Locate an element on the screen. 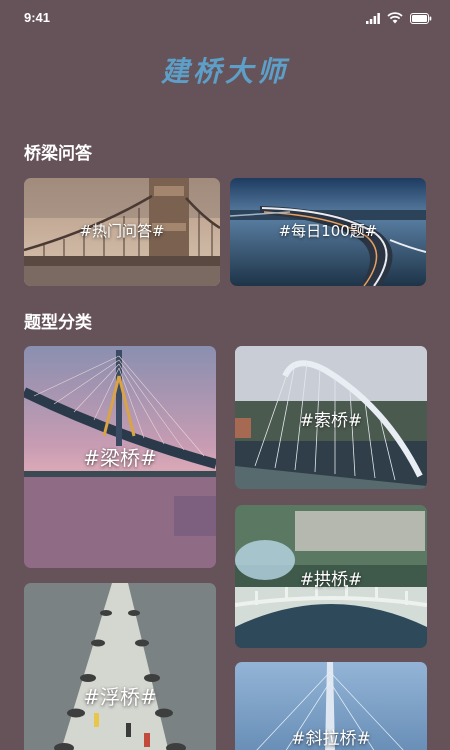 The width and height of the screenshot is (450, 750). battery-icon is located at coordinates (421, 18).